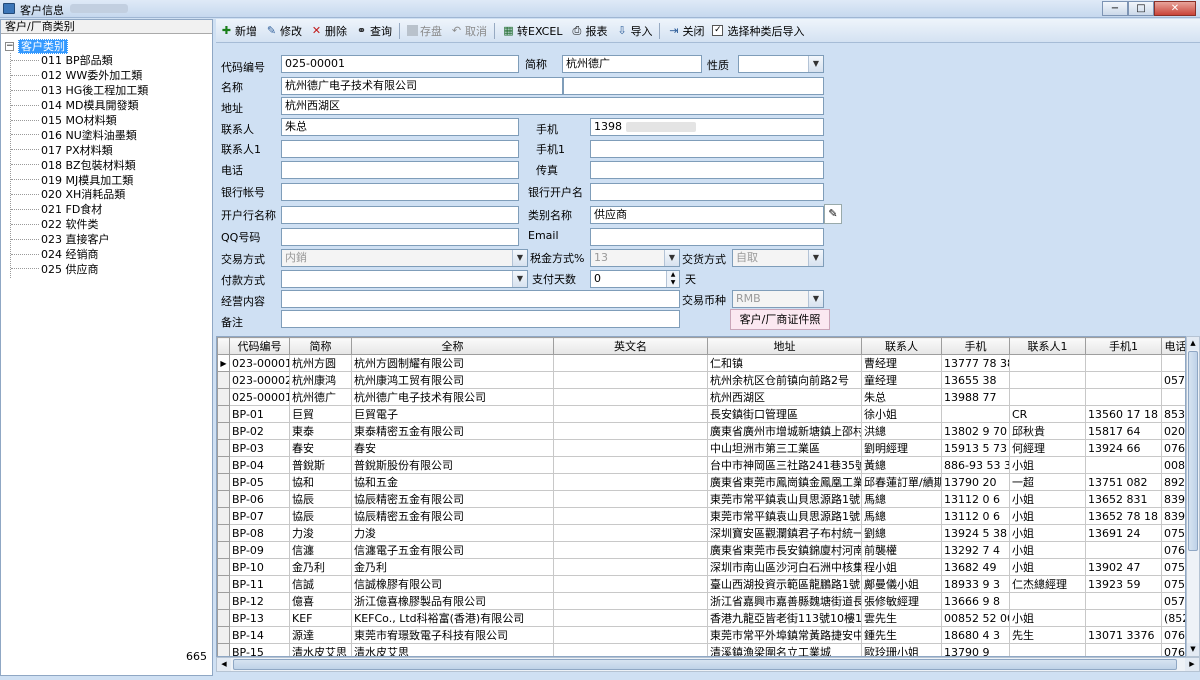 The image size is (1200, 680). I want to click on table-cell: 廣東省東莞市鳳崗鎮金鳳凰工業區, so click(784, 482).